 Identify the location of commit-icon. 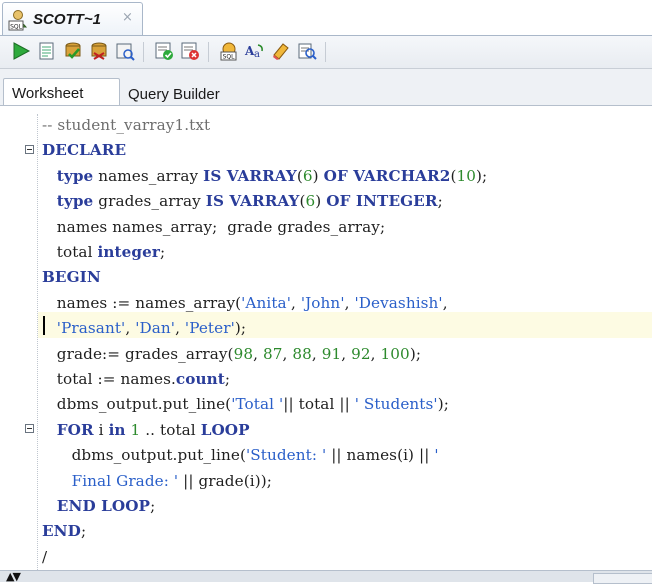
(73, 51).